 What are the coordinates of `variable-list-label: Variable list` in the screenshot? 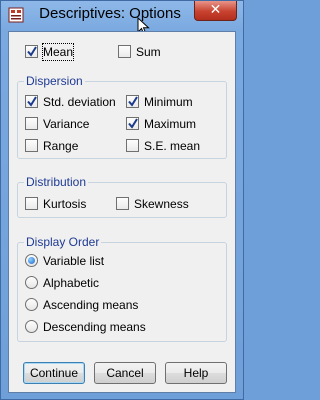 It's located at (74, 261).